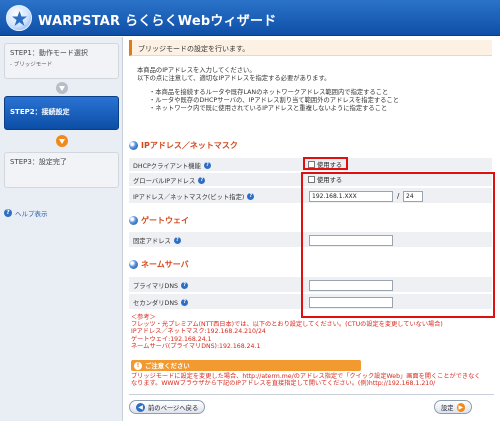  I want to click on ip-netmask-label: IPアドレス／ネットマスク(ビット指定) ?, so click(194, 196).